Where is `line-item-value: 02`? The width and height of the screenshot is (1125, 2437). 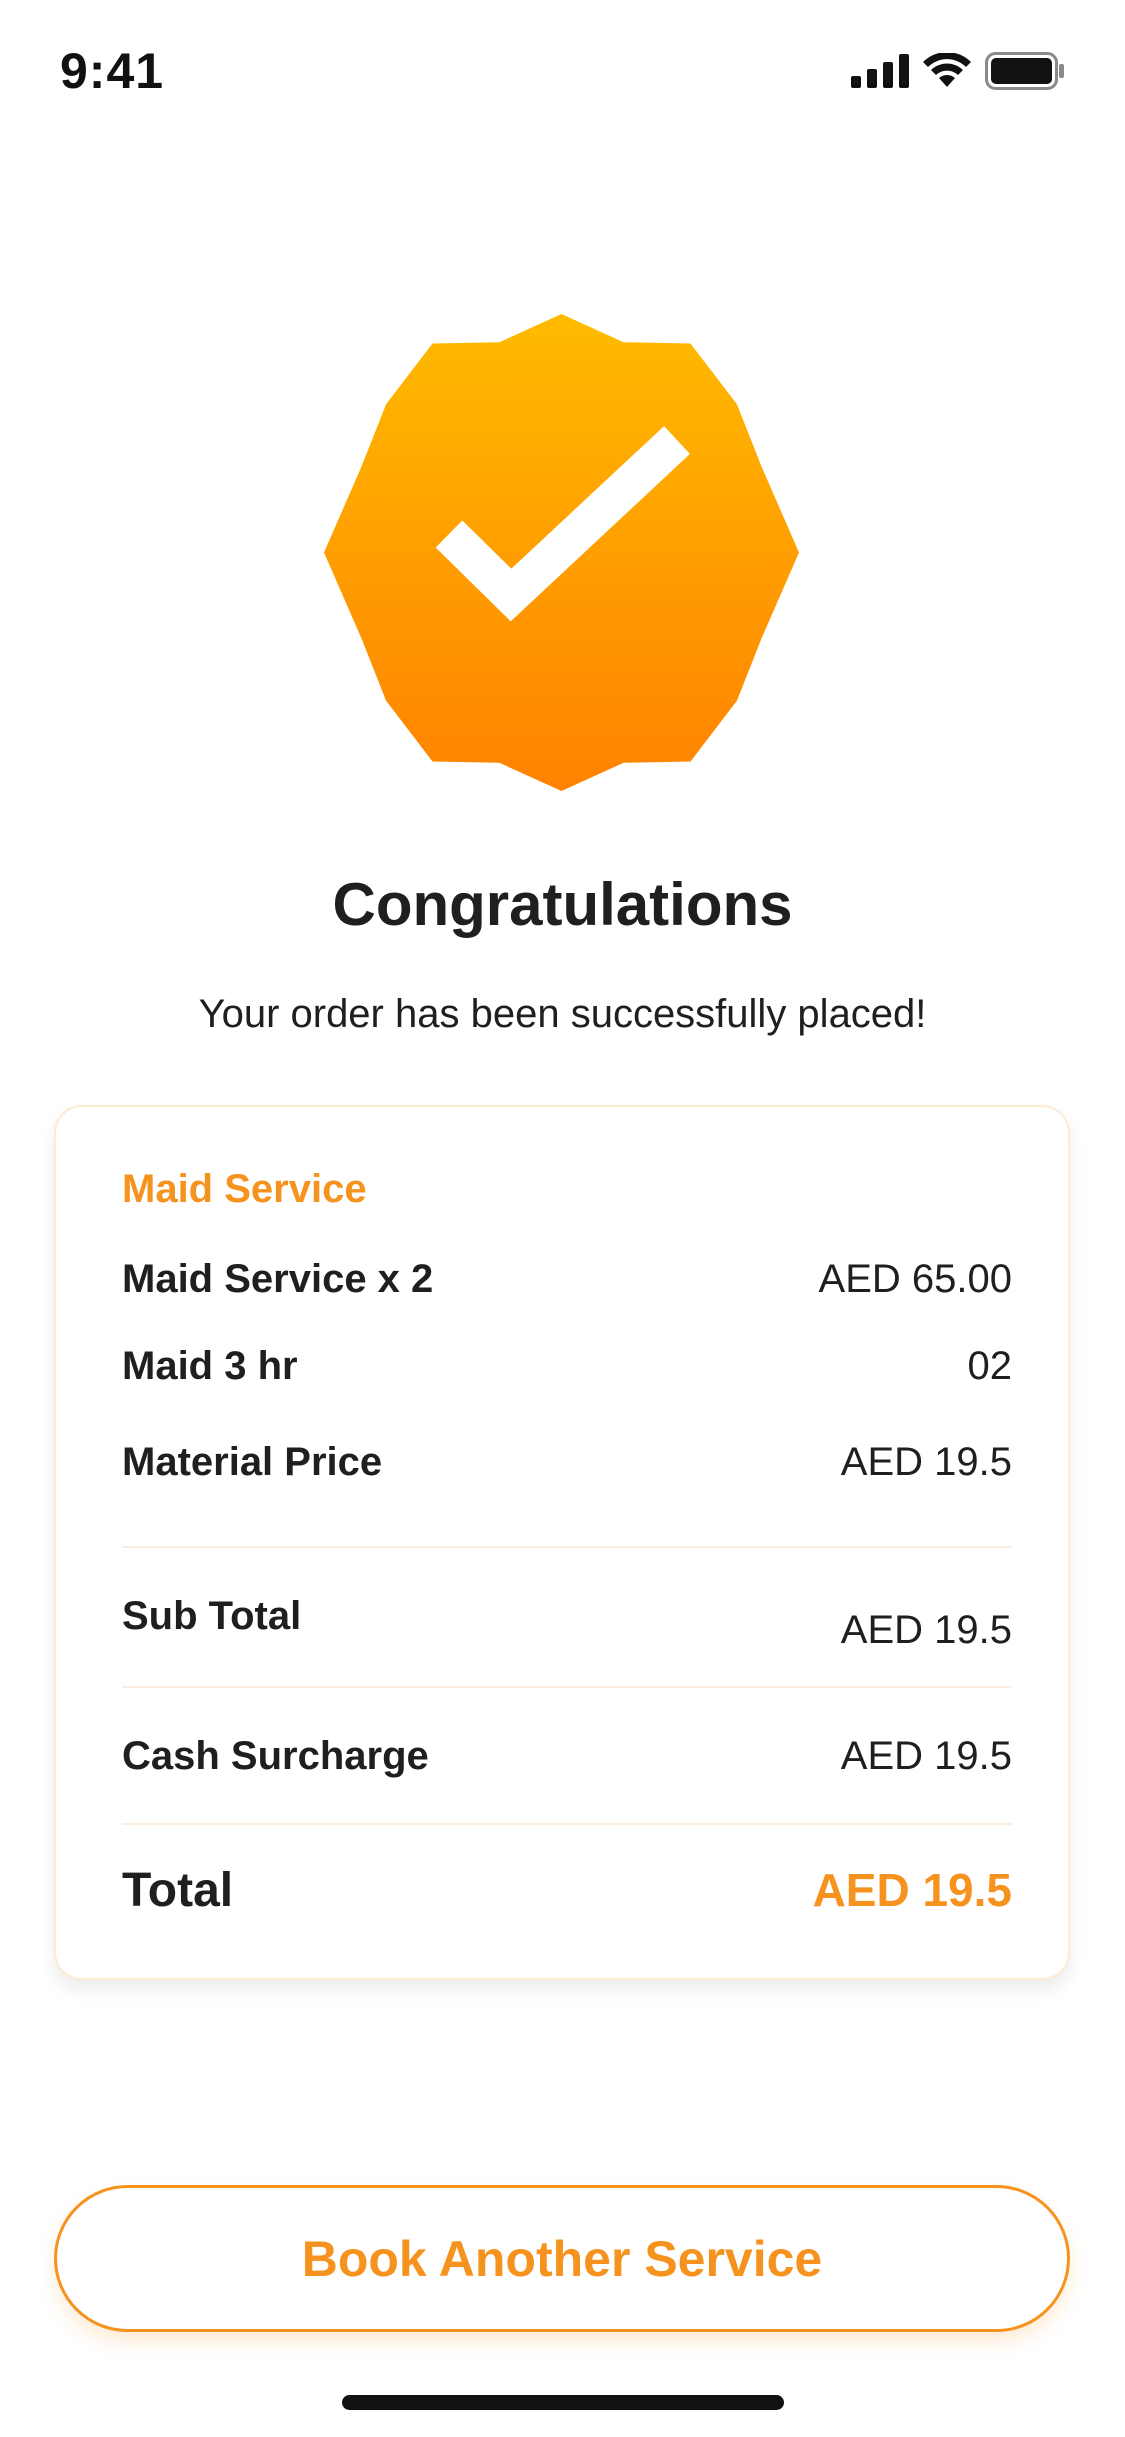 line-item-value: 02 is located at coordinates (990, 1366).